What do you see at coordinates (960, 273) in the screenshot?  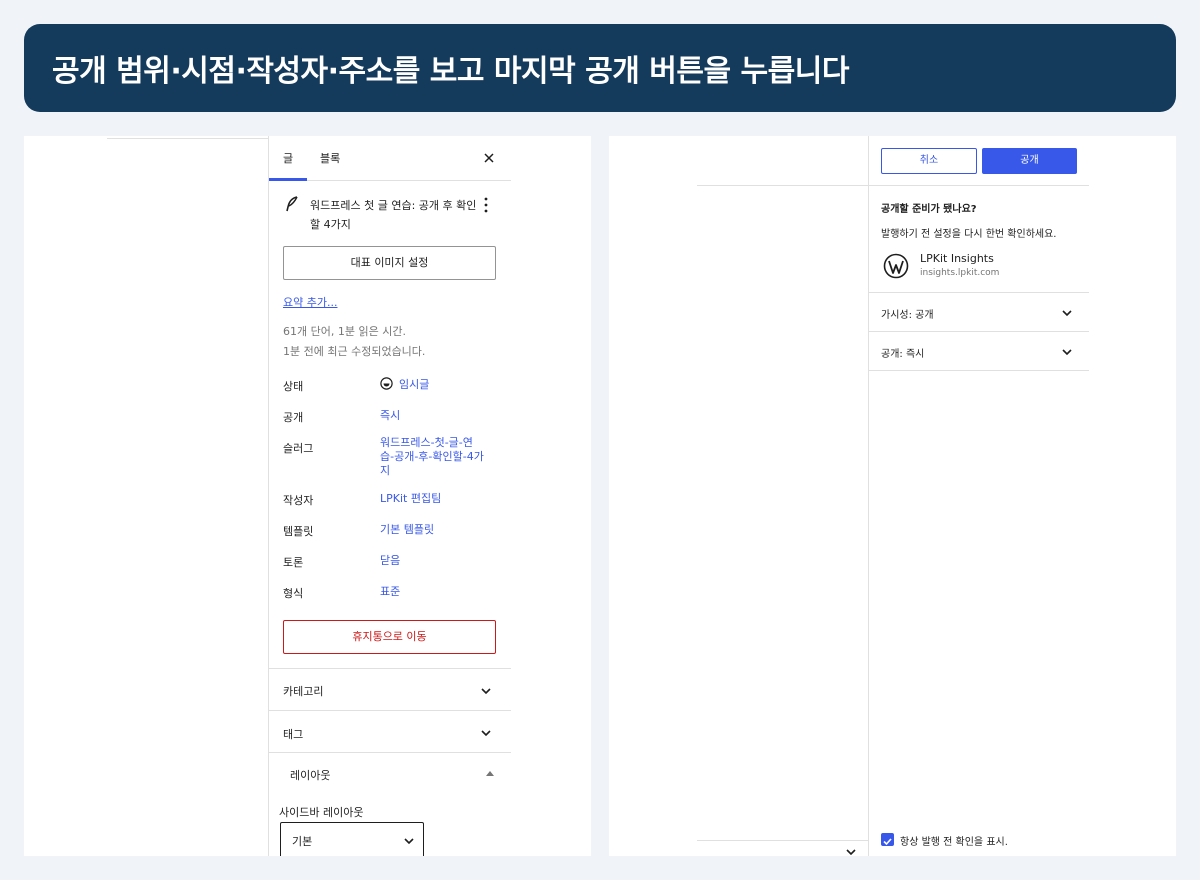 I see `site-url: insights.lpkit.com` at bounding box center [960, 273].